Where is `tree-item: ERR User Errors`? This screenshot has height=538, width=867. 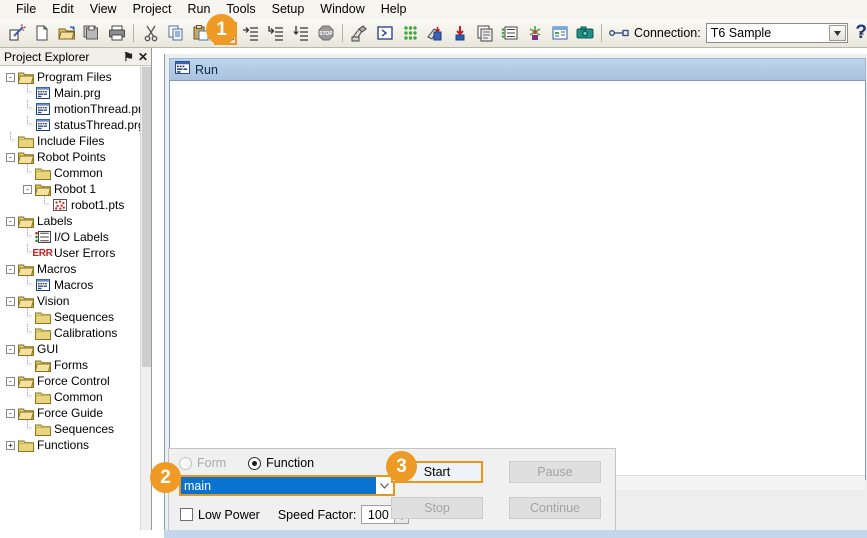 tree-item: ERR User Errors is located at coordinates (70, 252).